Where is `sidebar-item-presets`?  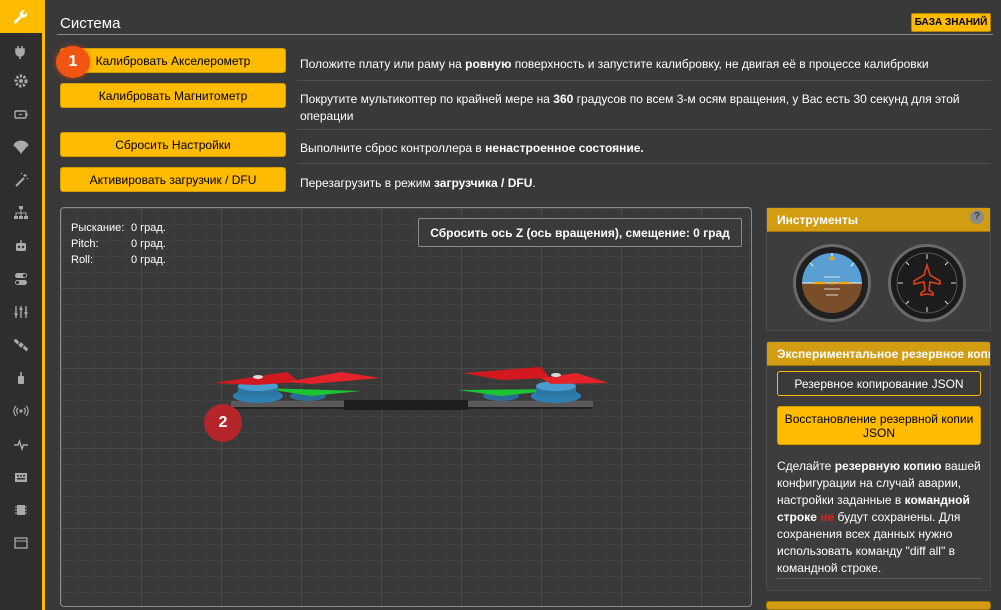 sidebar-item-presets is located at coordinates (21, 179).